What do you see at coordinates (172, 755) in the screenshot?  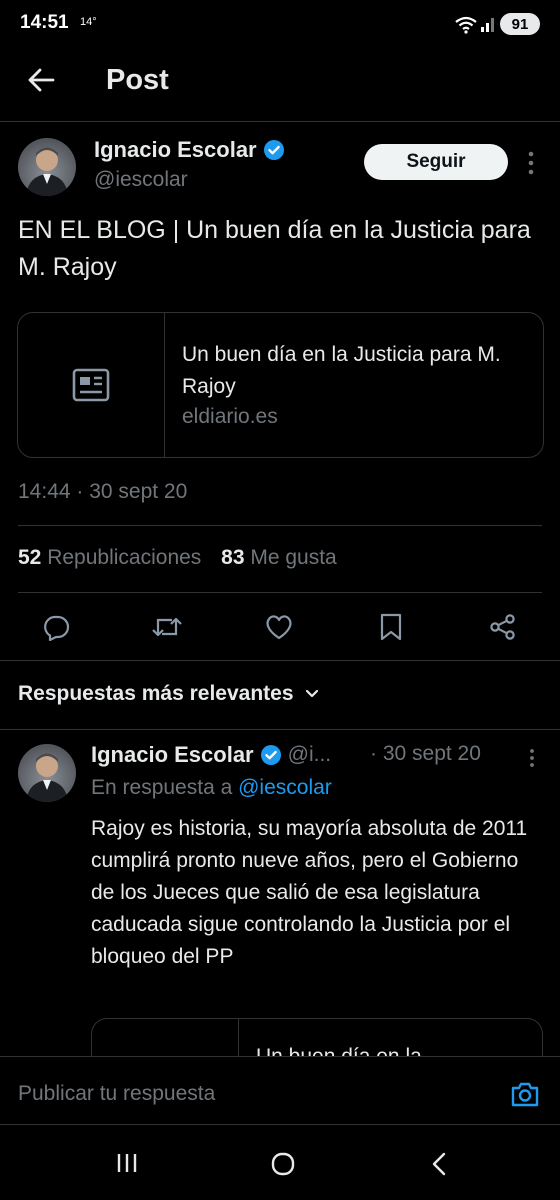 I see `reply-author-name: Ignacio Escolar` at bounding box center [172, 755].